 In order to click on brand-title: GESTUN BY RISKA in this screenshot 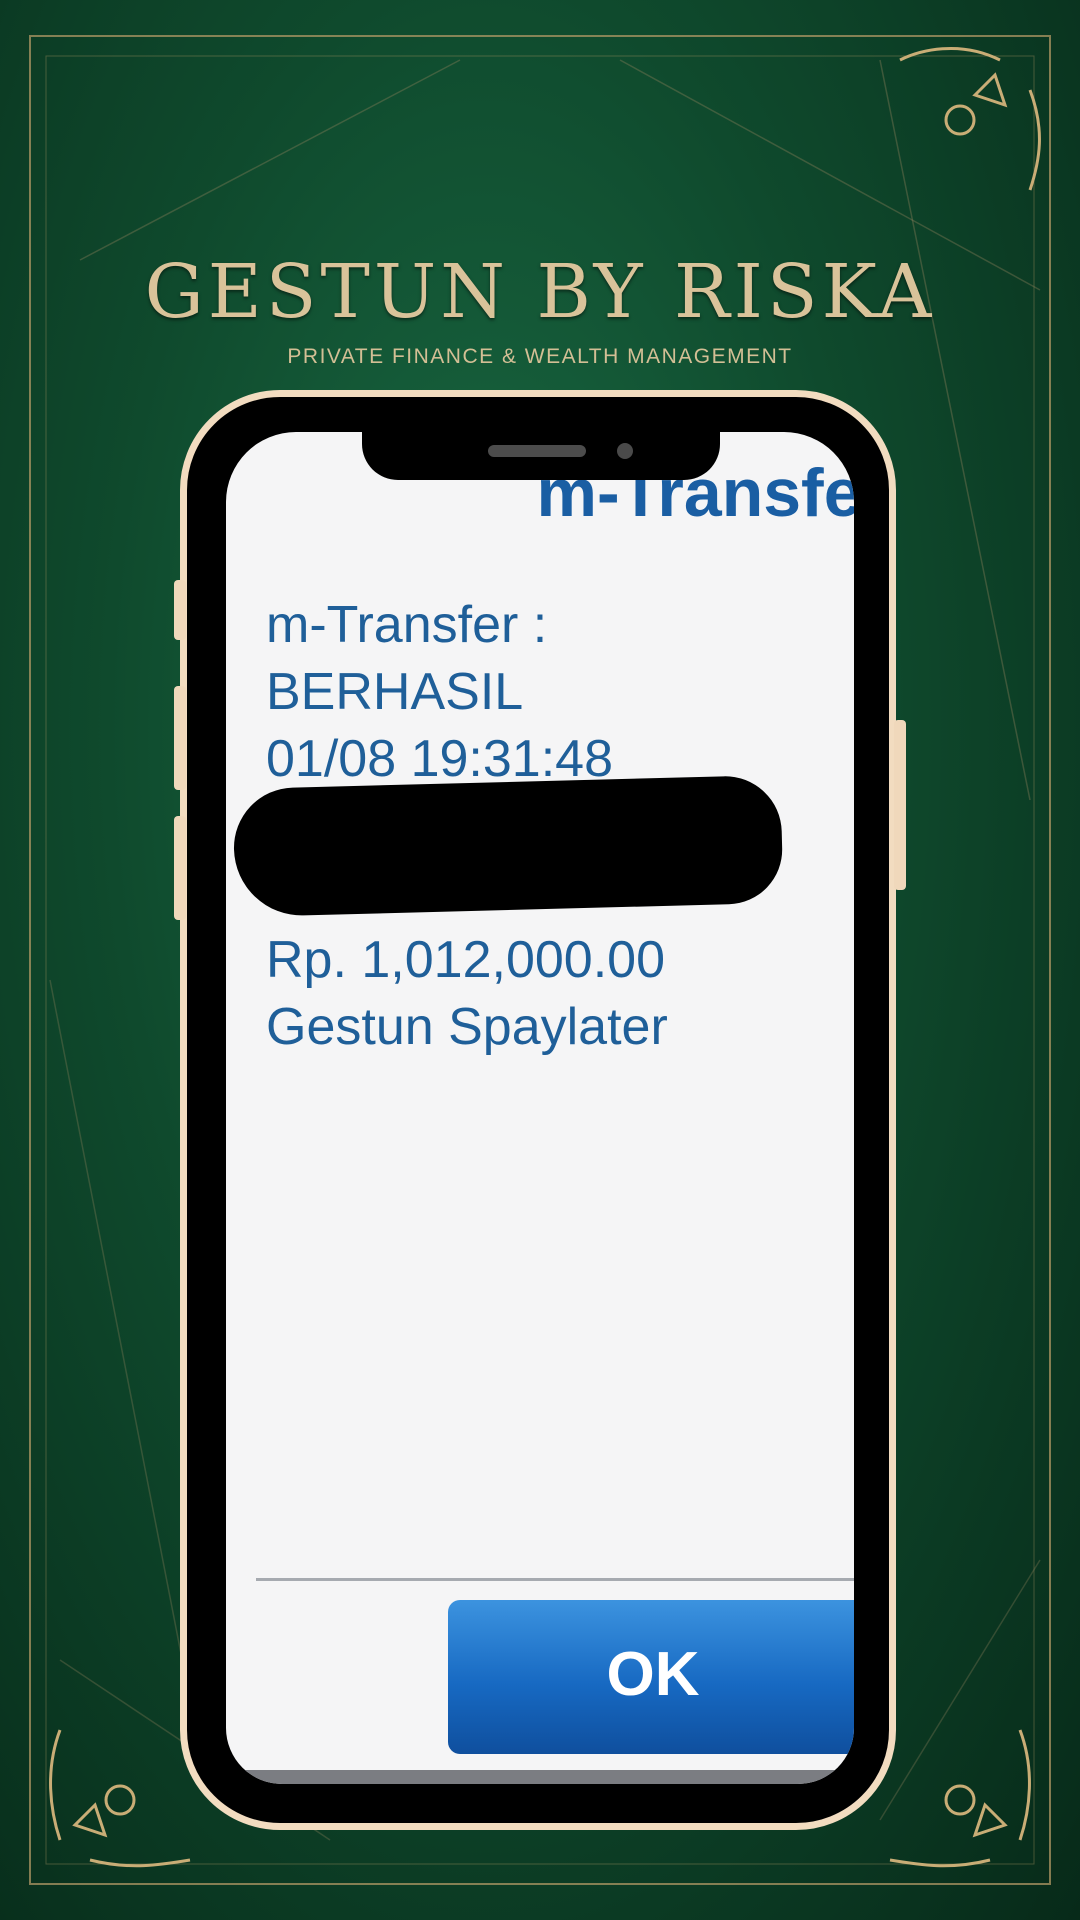, I will do `click(540, 292)`.